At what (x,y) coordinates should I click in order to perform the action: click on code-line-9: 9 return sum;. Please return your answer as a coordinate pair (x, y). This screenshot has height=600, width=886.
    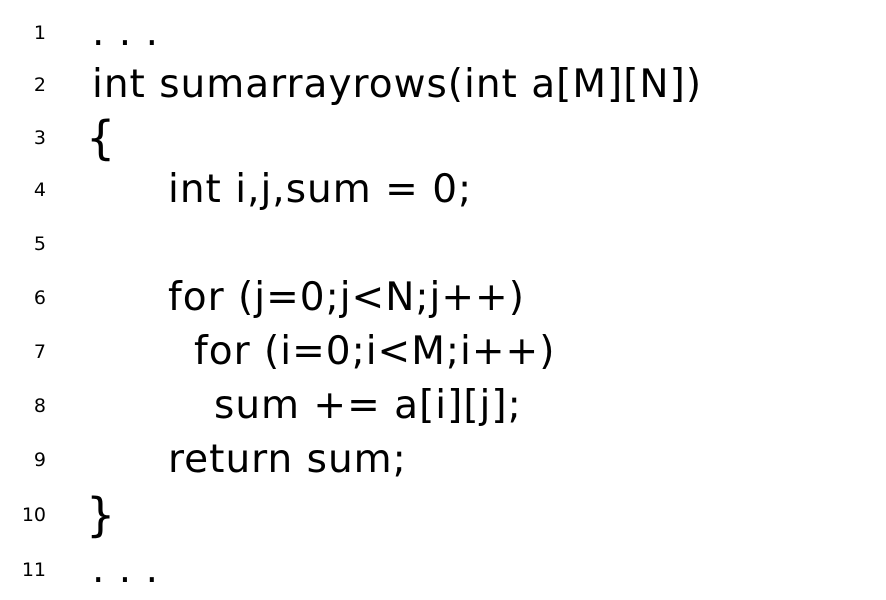
    Looking at the image, I should click on (443, 460).